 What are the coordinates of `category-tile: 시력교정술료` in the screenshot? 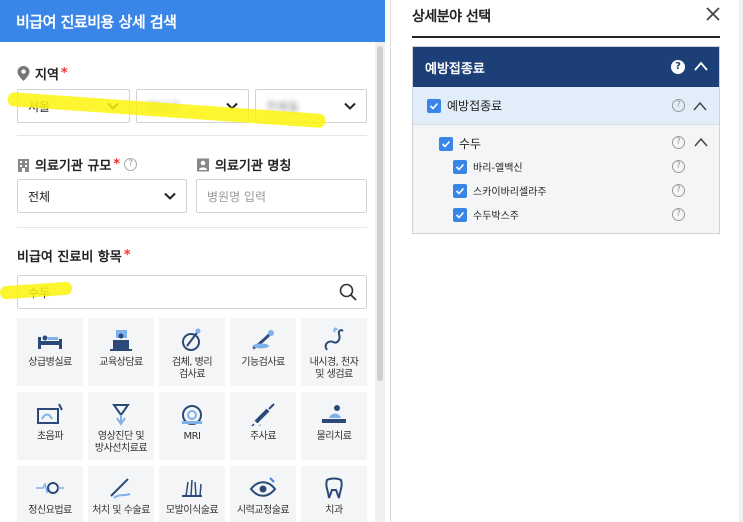 It's located at (263, 494).